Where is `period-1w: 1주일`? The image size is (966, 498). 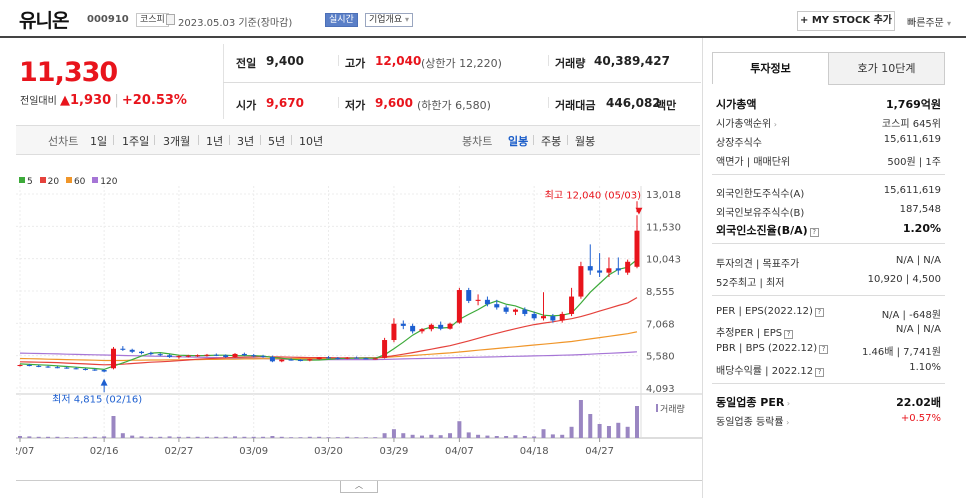
period-1w: 1주일 is located at coordinates (135, 141).